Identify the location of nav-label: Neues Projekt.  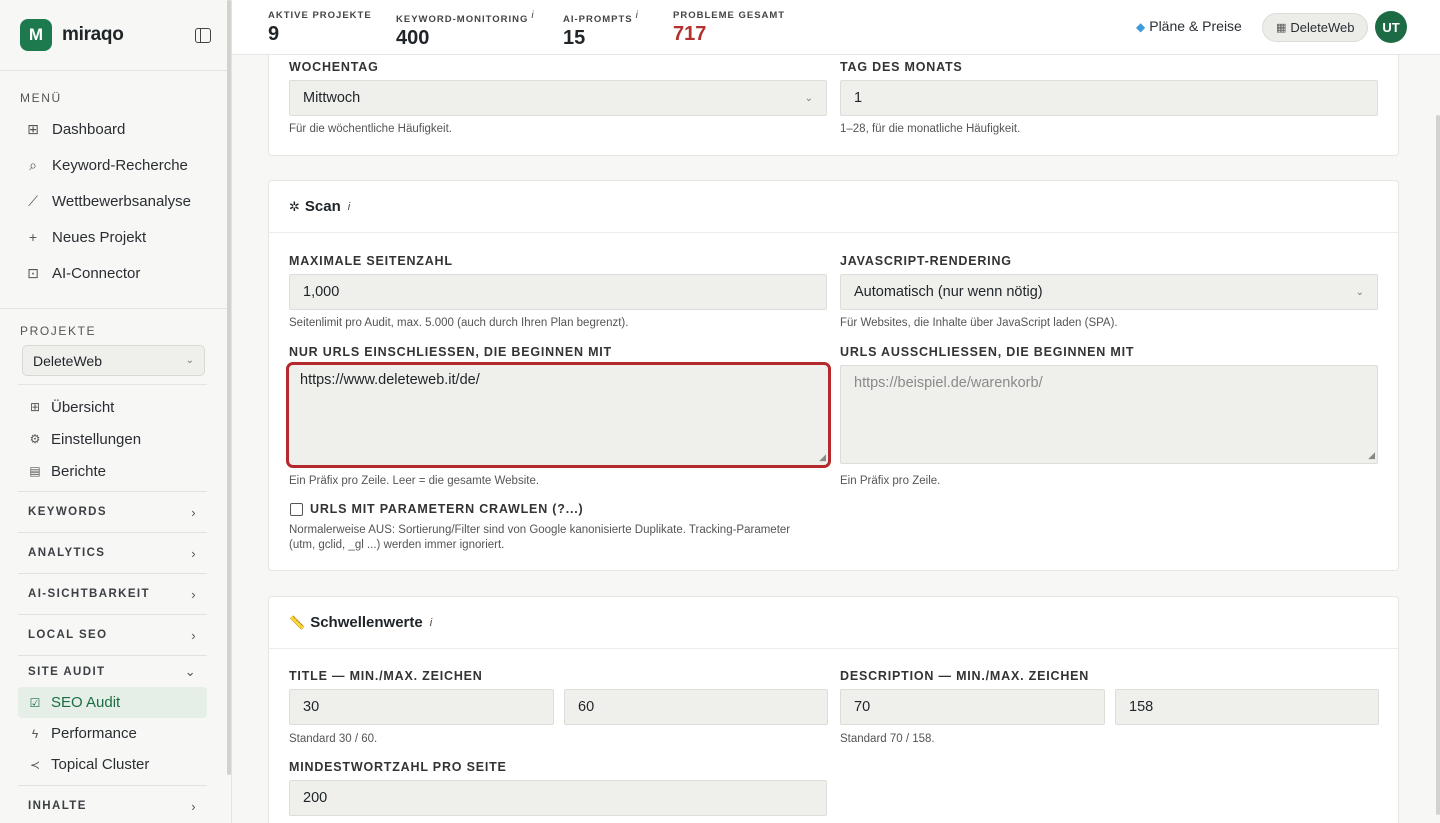
(99, 237).